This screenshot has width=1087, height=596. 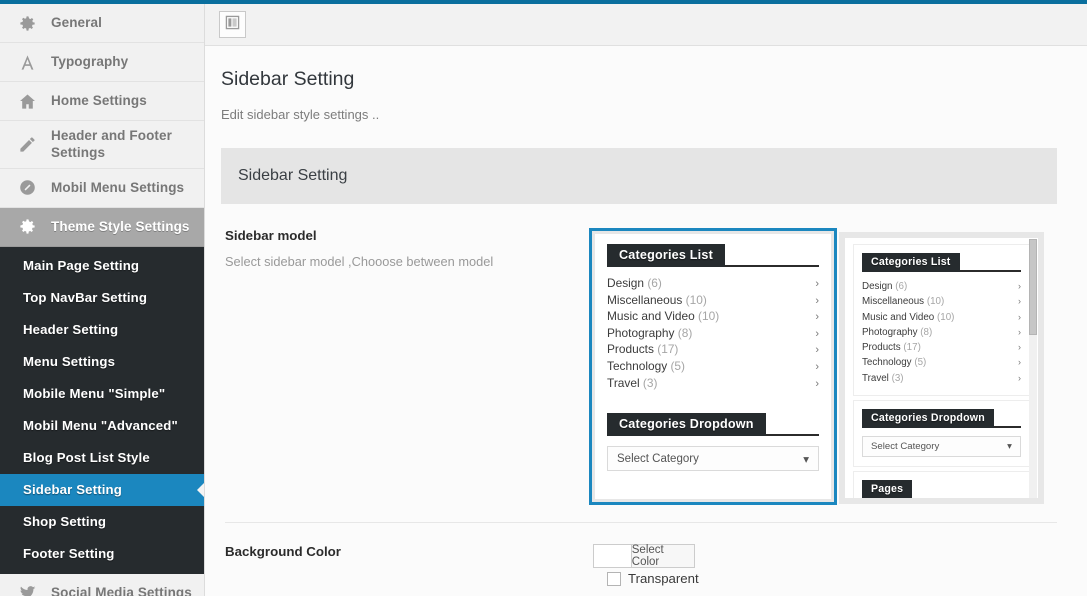 I want to click on select-color-button-label: Select Color, so click(x=647, y=556).